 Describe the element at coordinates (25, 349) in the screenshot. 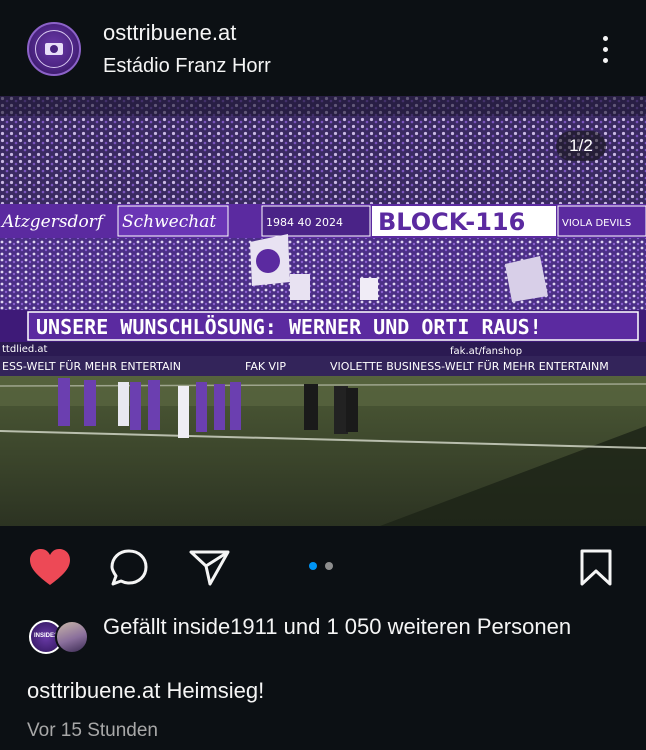

I see `ad-text: ttdlied.at` at that location.